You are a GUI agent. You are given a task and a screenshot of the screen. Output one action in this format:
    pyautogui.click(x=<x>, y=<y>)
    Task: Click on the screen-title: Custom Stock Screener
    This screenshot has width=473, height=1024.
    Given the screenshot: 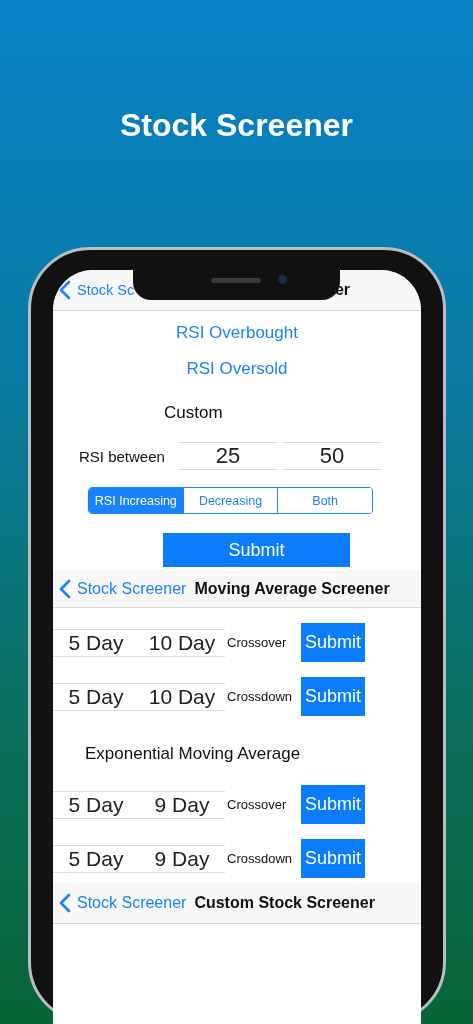 What is the action you would take?
    pyautogui.click(x=284, y=903)
    